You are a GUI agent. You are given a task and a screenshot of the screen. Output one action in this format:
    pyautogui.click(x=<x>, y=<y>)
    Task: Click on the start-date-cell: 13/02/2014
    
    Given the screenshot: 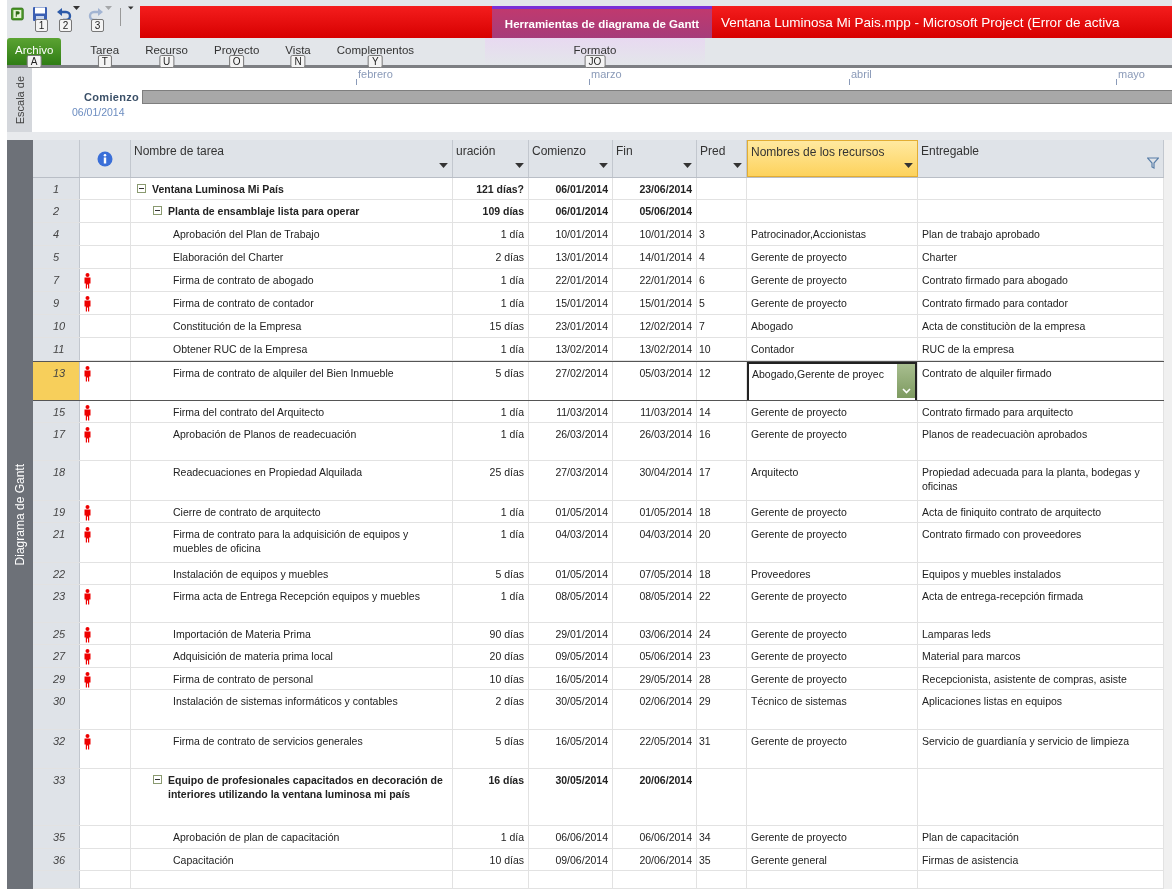 What is the action you would take?
    pyautogui.click(x=571, y=349)
    